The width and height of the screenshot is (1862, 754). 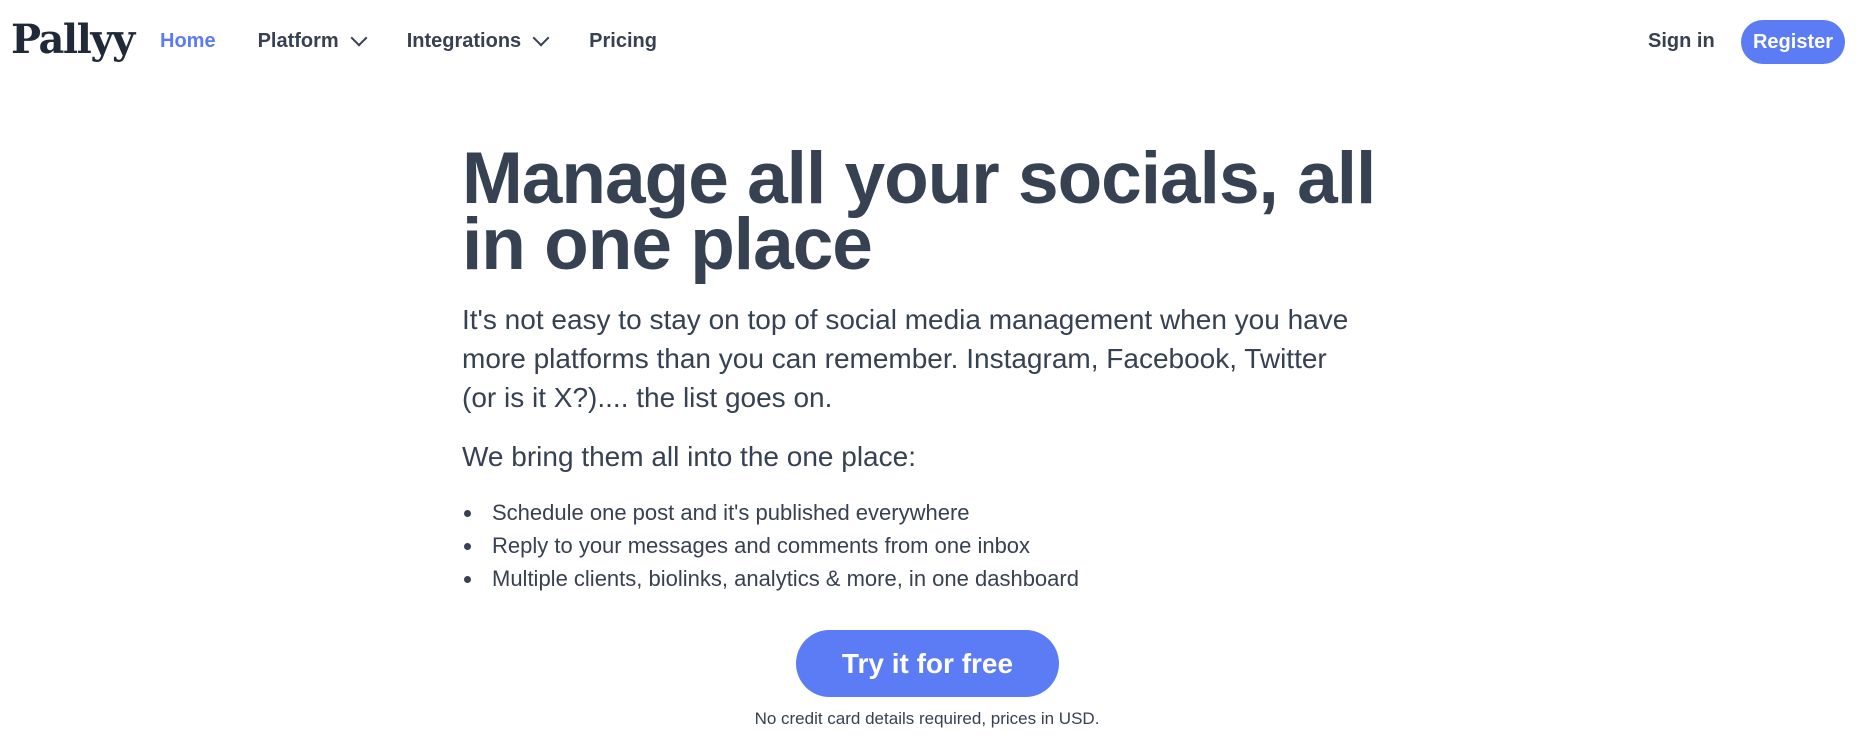 I want to click on nav-link-home-label: Home, so click(x=188, y=41).